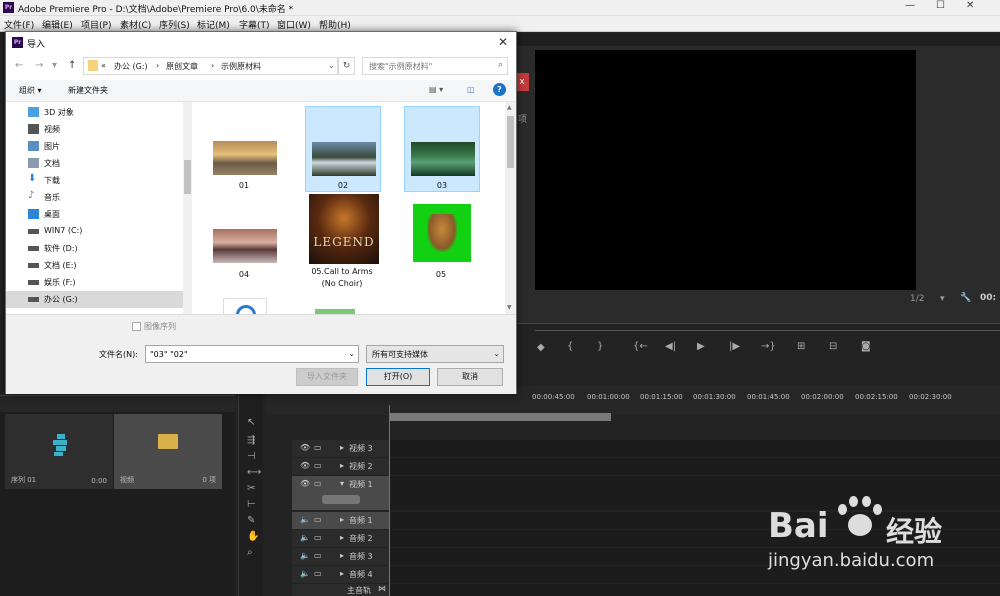 The height and width of the screenshot is (596, 1000). Describe the element at coordinates (509, 307) in the screenshot. I see `scroll-down-icon: ▼` at that location.